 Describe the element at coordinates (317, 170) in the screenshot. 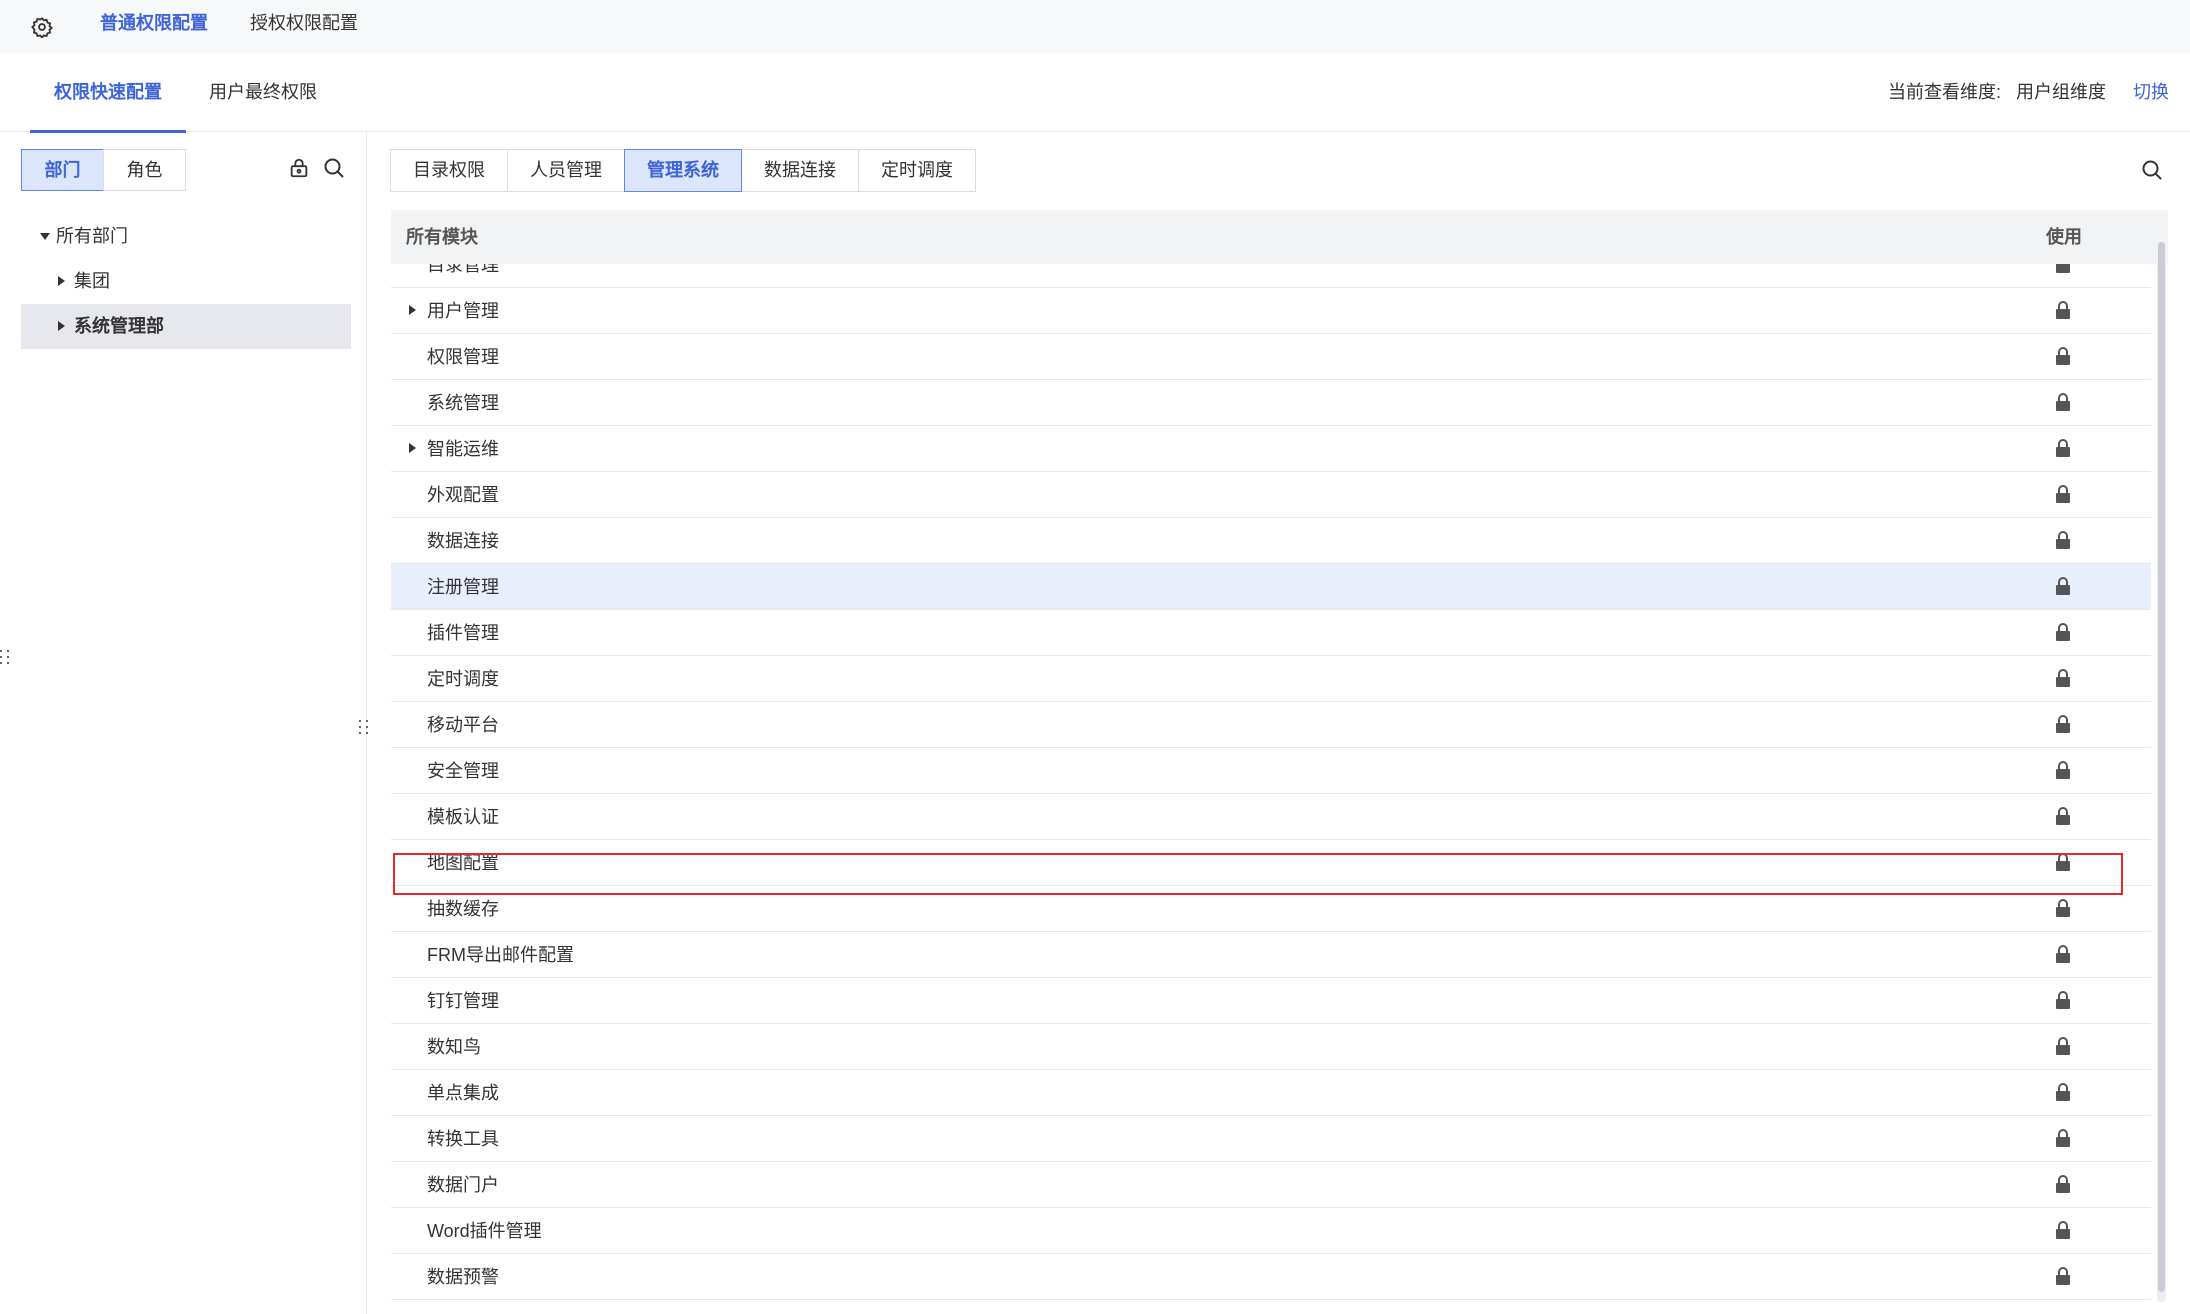

I see `left-toolbar` at that location.